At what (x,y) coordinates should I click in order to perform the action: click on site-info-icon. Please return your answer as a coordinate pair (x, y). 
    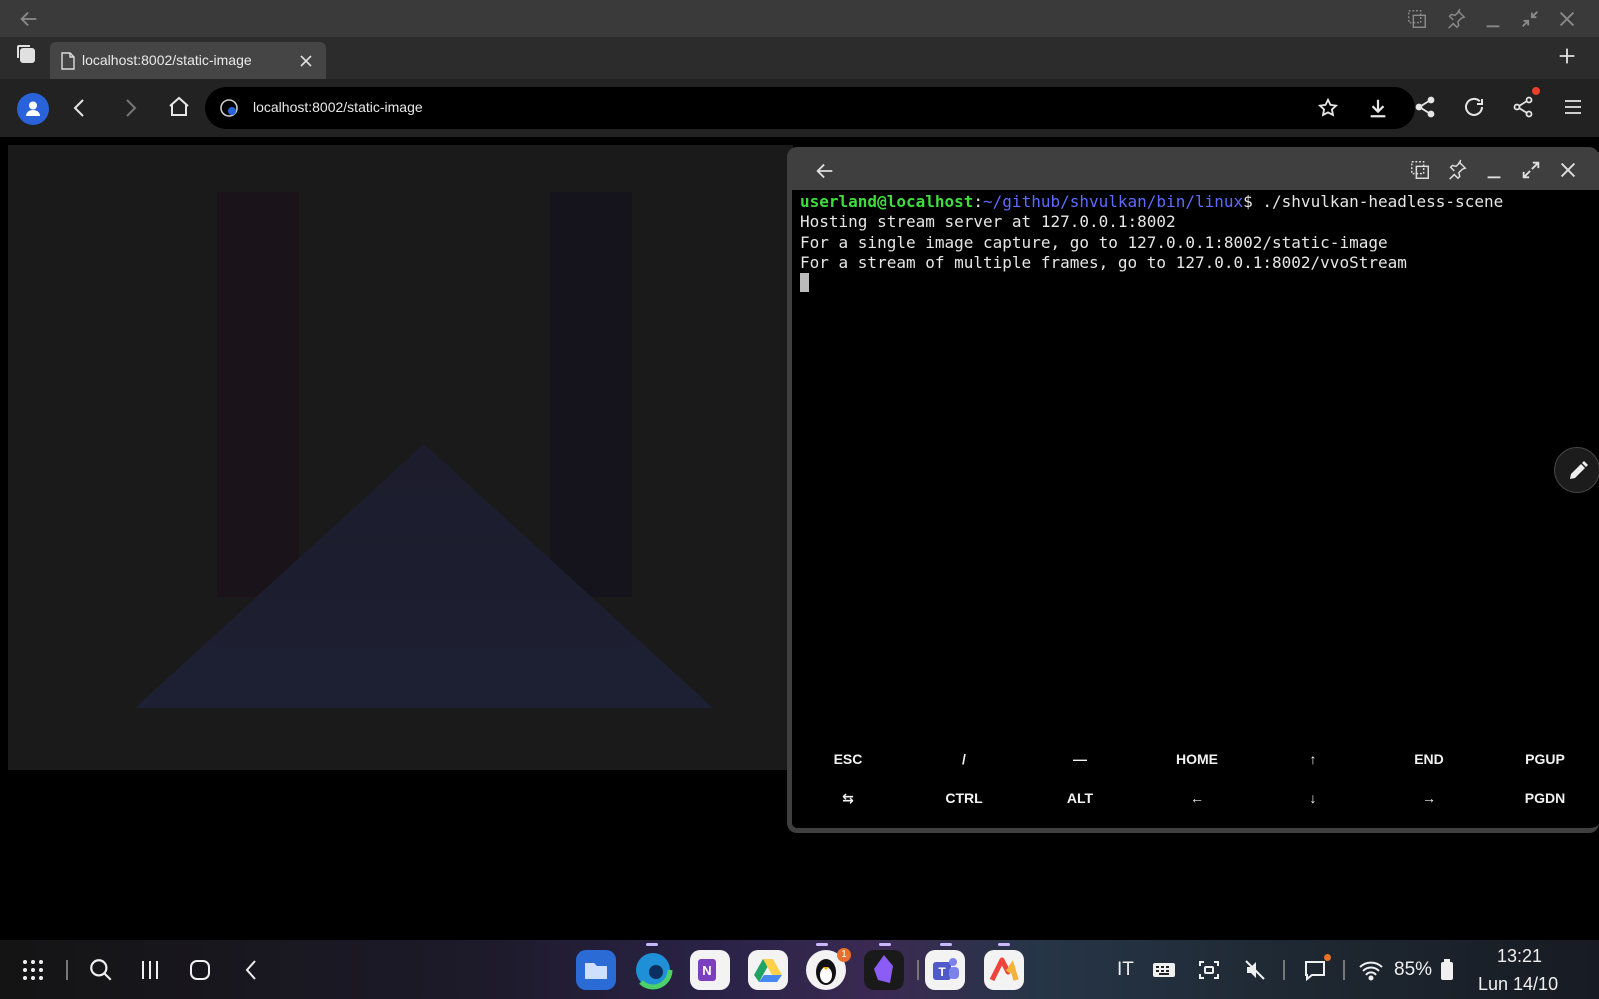
    Looking at the image, I should click on (229, 108).